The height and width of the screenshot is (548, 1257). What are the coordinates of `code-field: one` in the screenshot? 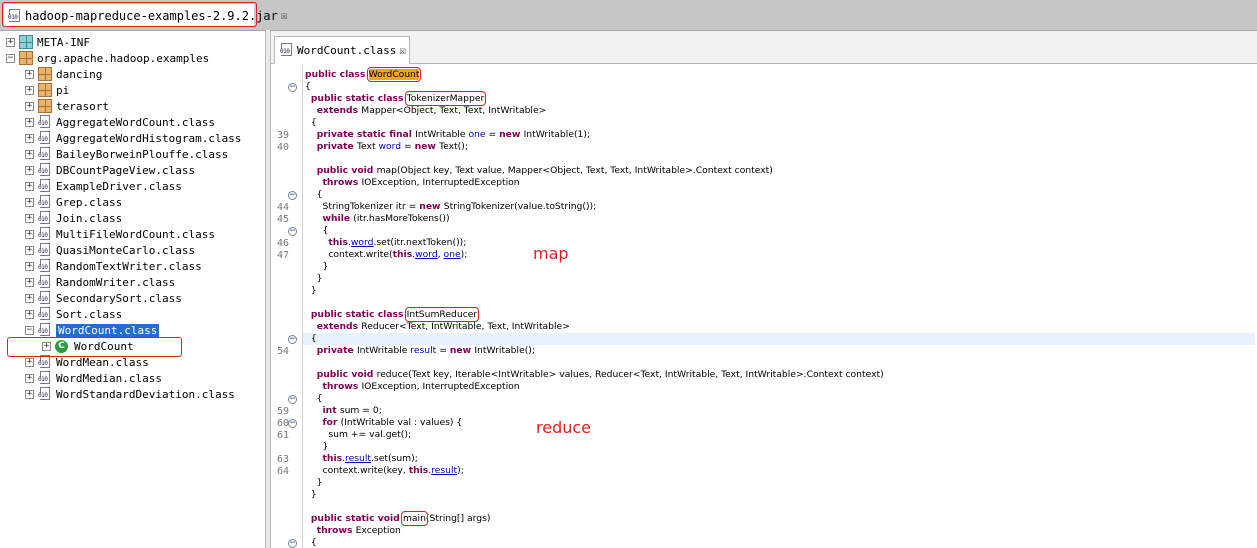 It's located at (452, 254).